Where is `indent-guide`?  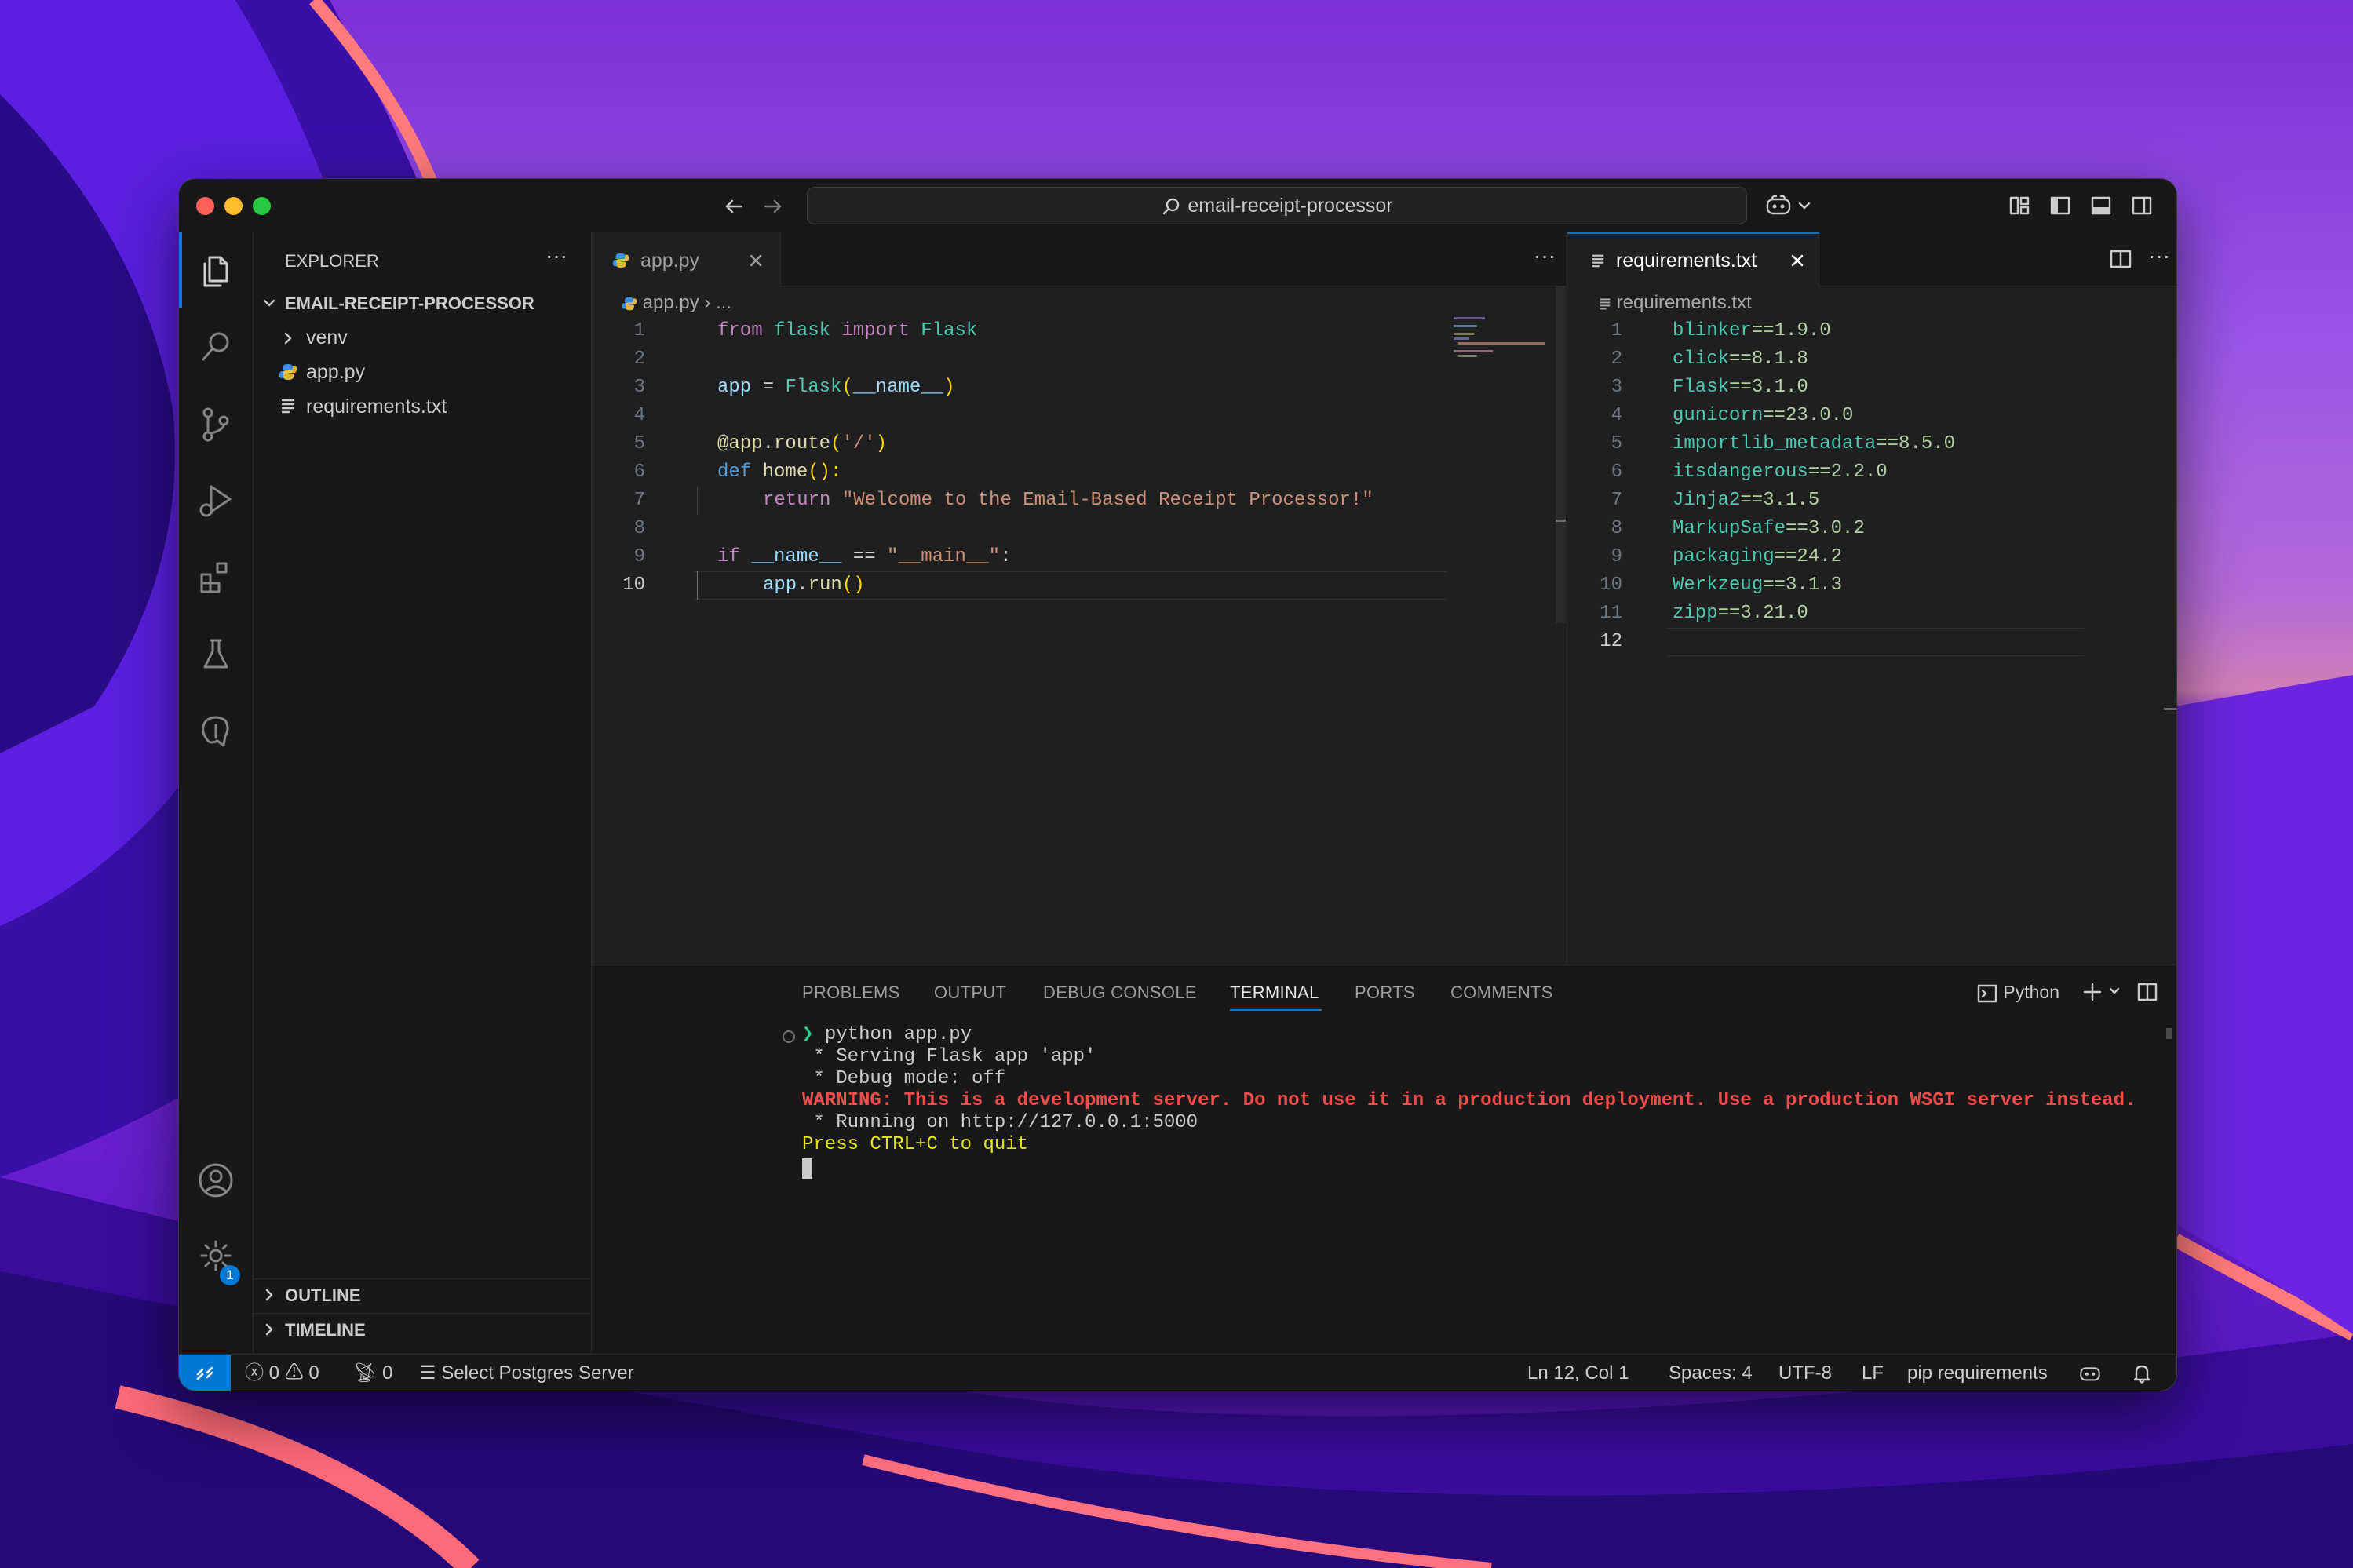 indent-guide is located at coordinates (697, 501).